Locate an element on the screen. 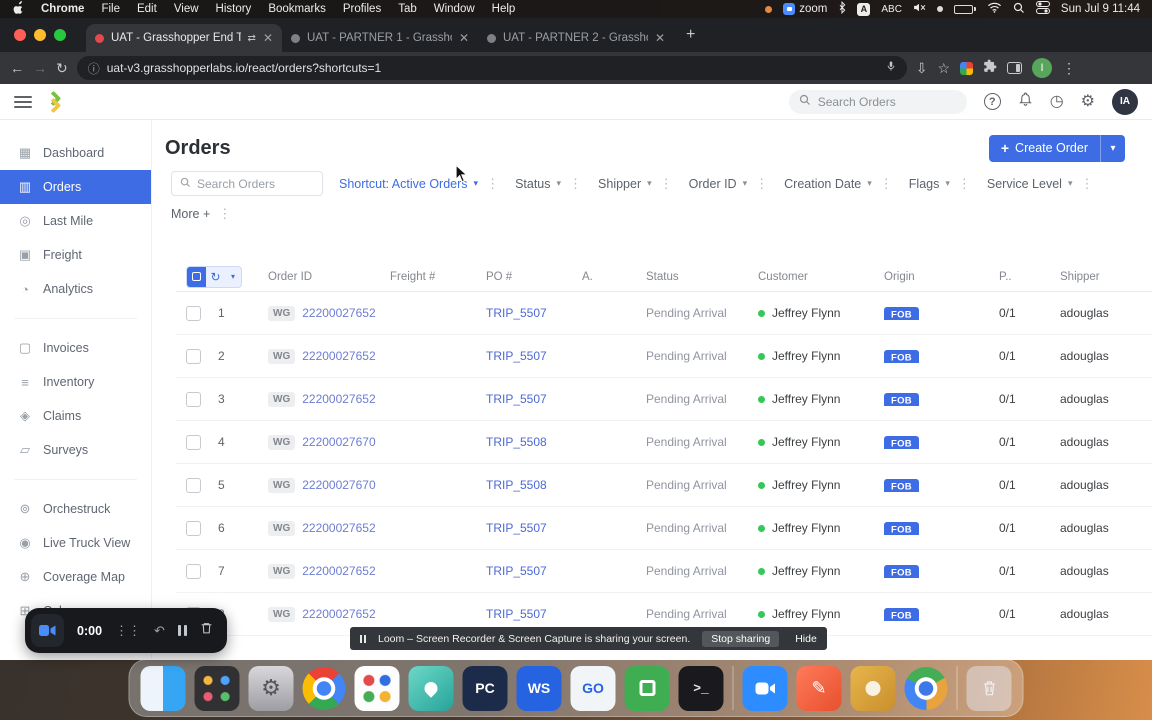 This screenshot has height=720, width=1152. menubar-item-file: File is located at coordinates (110, 9).